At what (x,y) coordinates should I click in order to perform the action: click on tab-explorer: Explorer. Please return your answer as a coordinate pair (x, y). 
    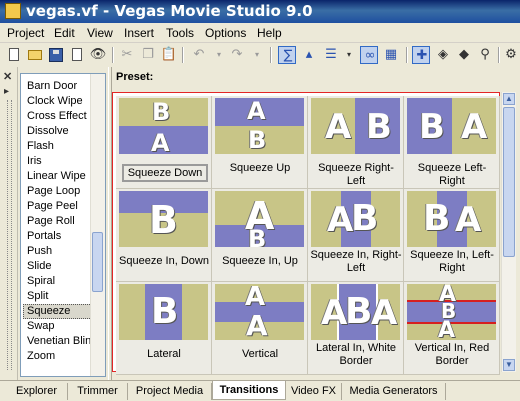
    Looking at the image, I should click on (37, 391).